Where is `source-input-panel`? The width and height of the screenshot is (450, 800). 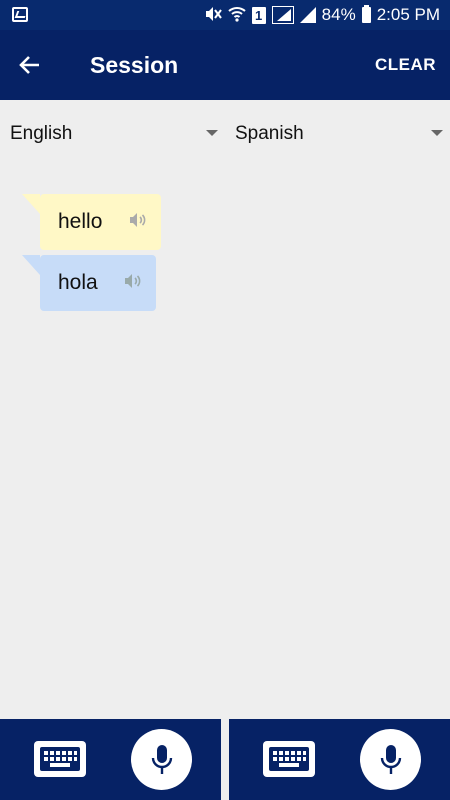 source-input-panel is located at coordinates (110, 759).